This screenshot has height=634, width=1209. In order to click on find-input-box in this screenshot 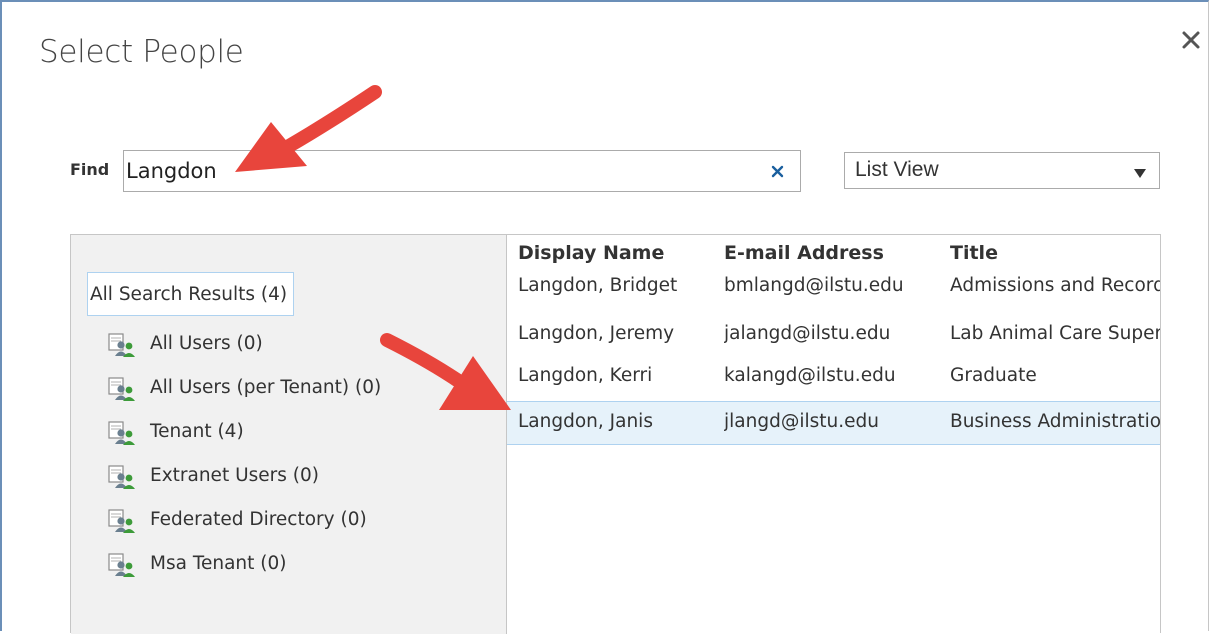, I will do `click(462, 171)`.